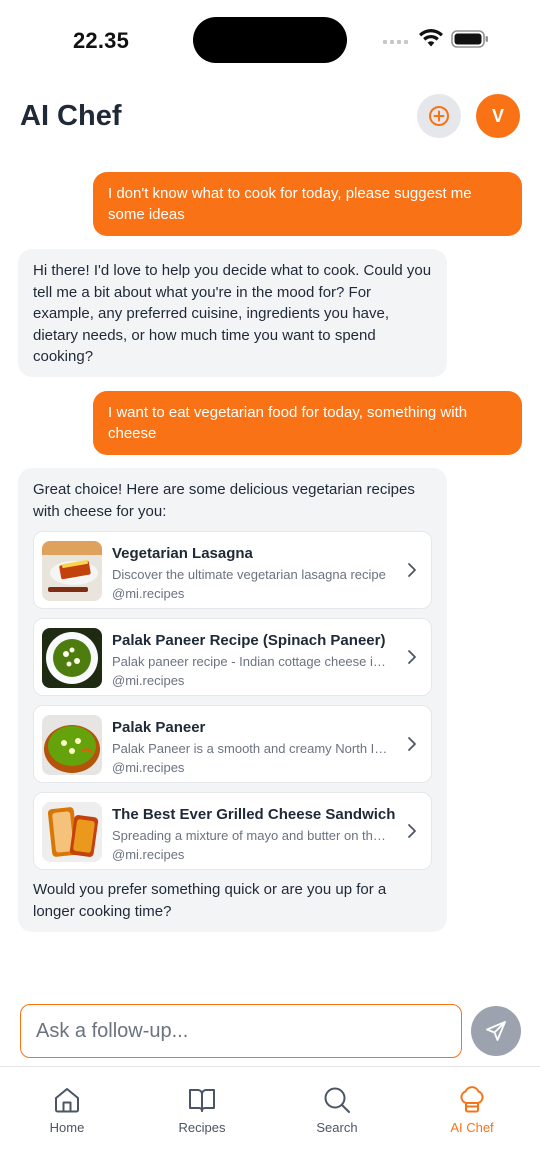  What do you see at coordinates (249, 640) in the screenshot?
I see `recipe-title: Palak Paneer Recipe (Spinach Paneer)` at bounding box center [249, 640].